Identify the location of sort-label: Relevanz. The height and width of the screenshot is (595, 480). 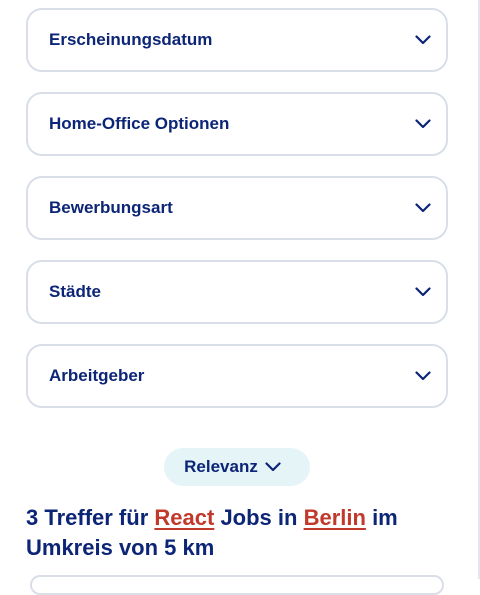
(221, 466).